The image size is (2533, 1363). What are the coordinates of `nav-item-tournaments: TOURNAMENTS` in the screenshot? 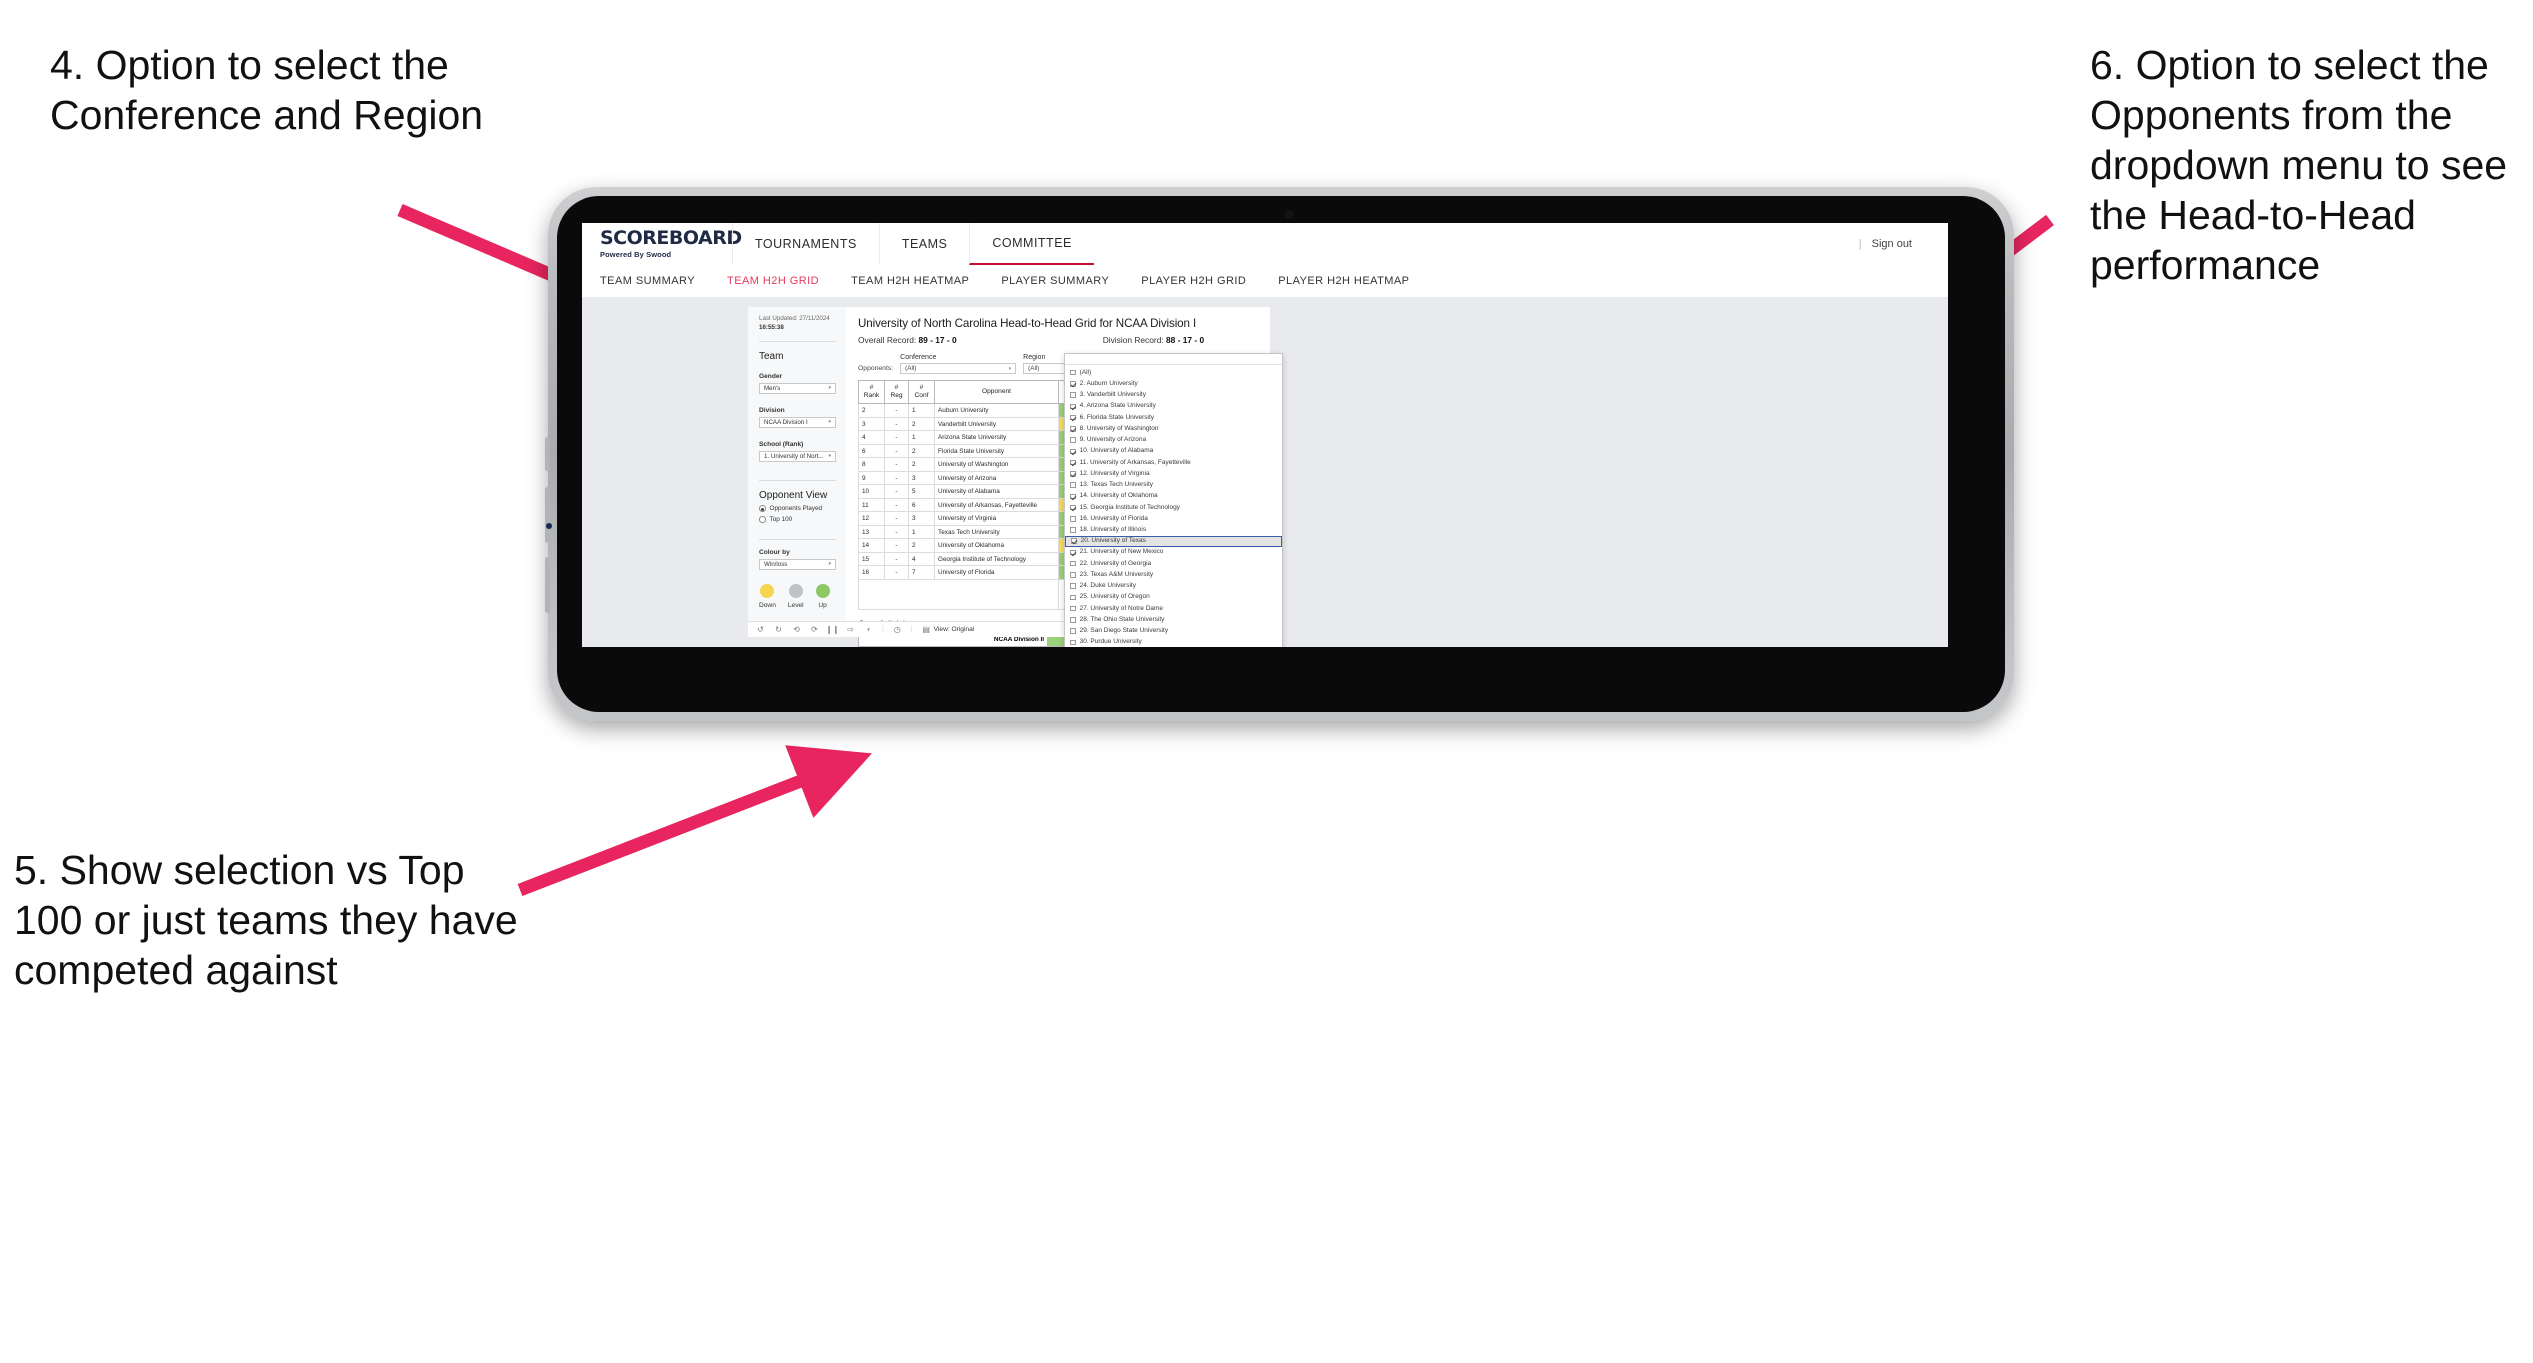 It's located at (805, 244).